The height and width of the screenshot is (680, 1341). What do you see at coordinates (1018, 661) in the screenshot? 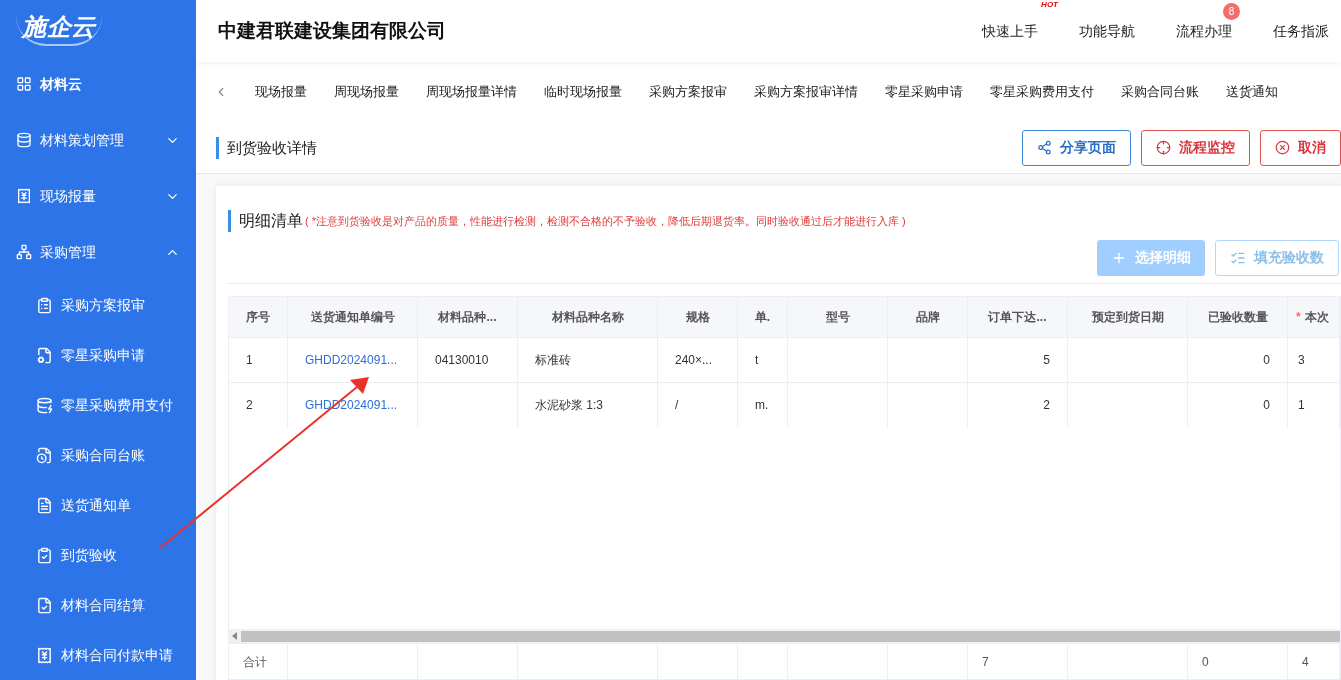
I see `table-cell: 7` at bounding box center [1018, 661].